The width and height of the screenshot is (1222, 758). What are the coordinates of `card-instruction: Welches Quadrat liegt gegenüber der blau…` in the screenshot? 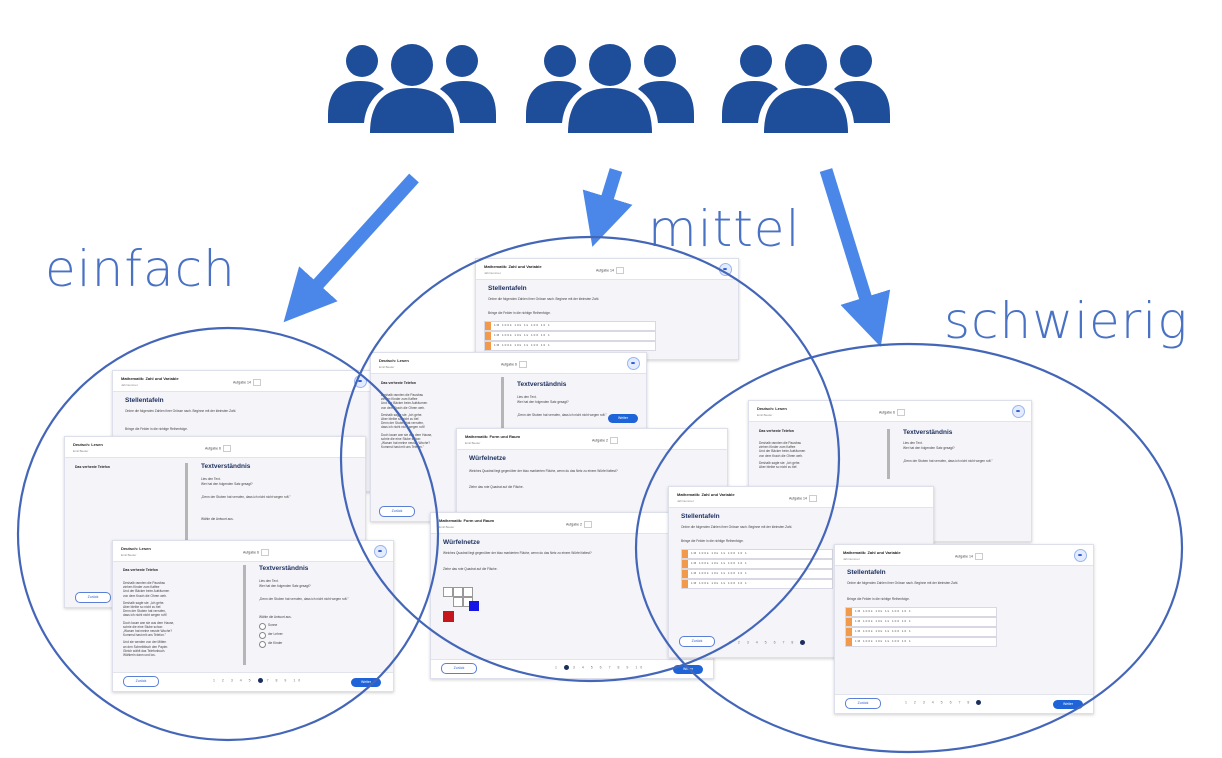 It's located at (543, 471).